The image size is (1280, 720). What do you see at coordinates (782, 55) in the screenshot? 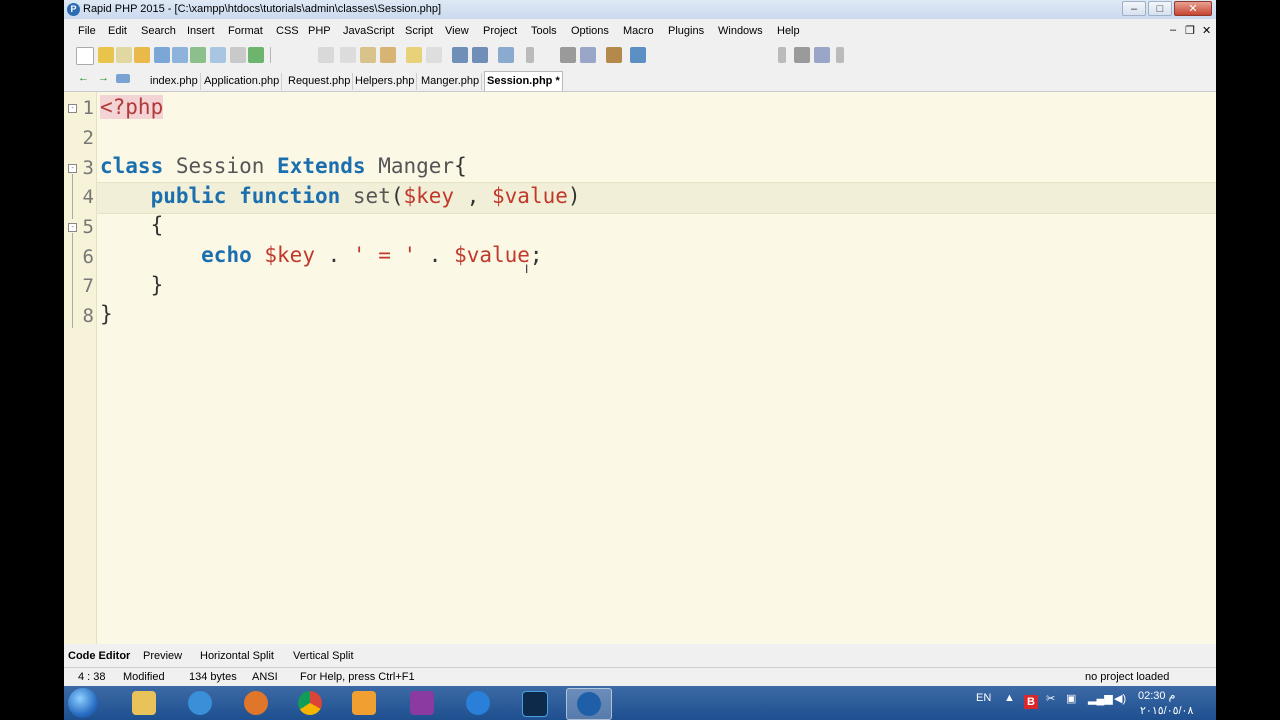
I see `toolbar-dropdown-2-icon` at bounding box center [782, 55].